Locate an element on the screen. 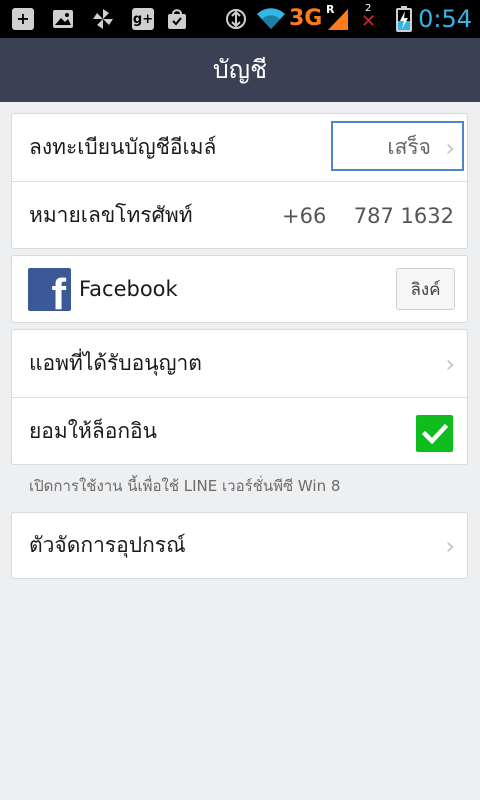 The width and height of the screenshot is (480, 800). title-bar: บัญชี is located at coordinates (240, 70).